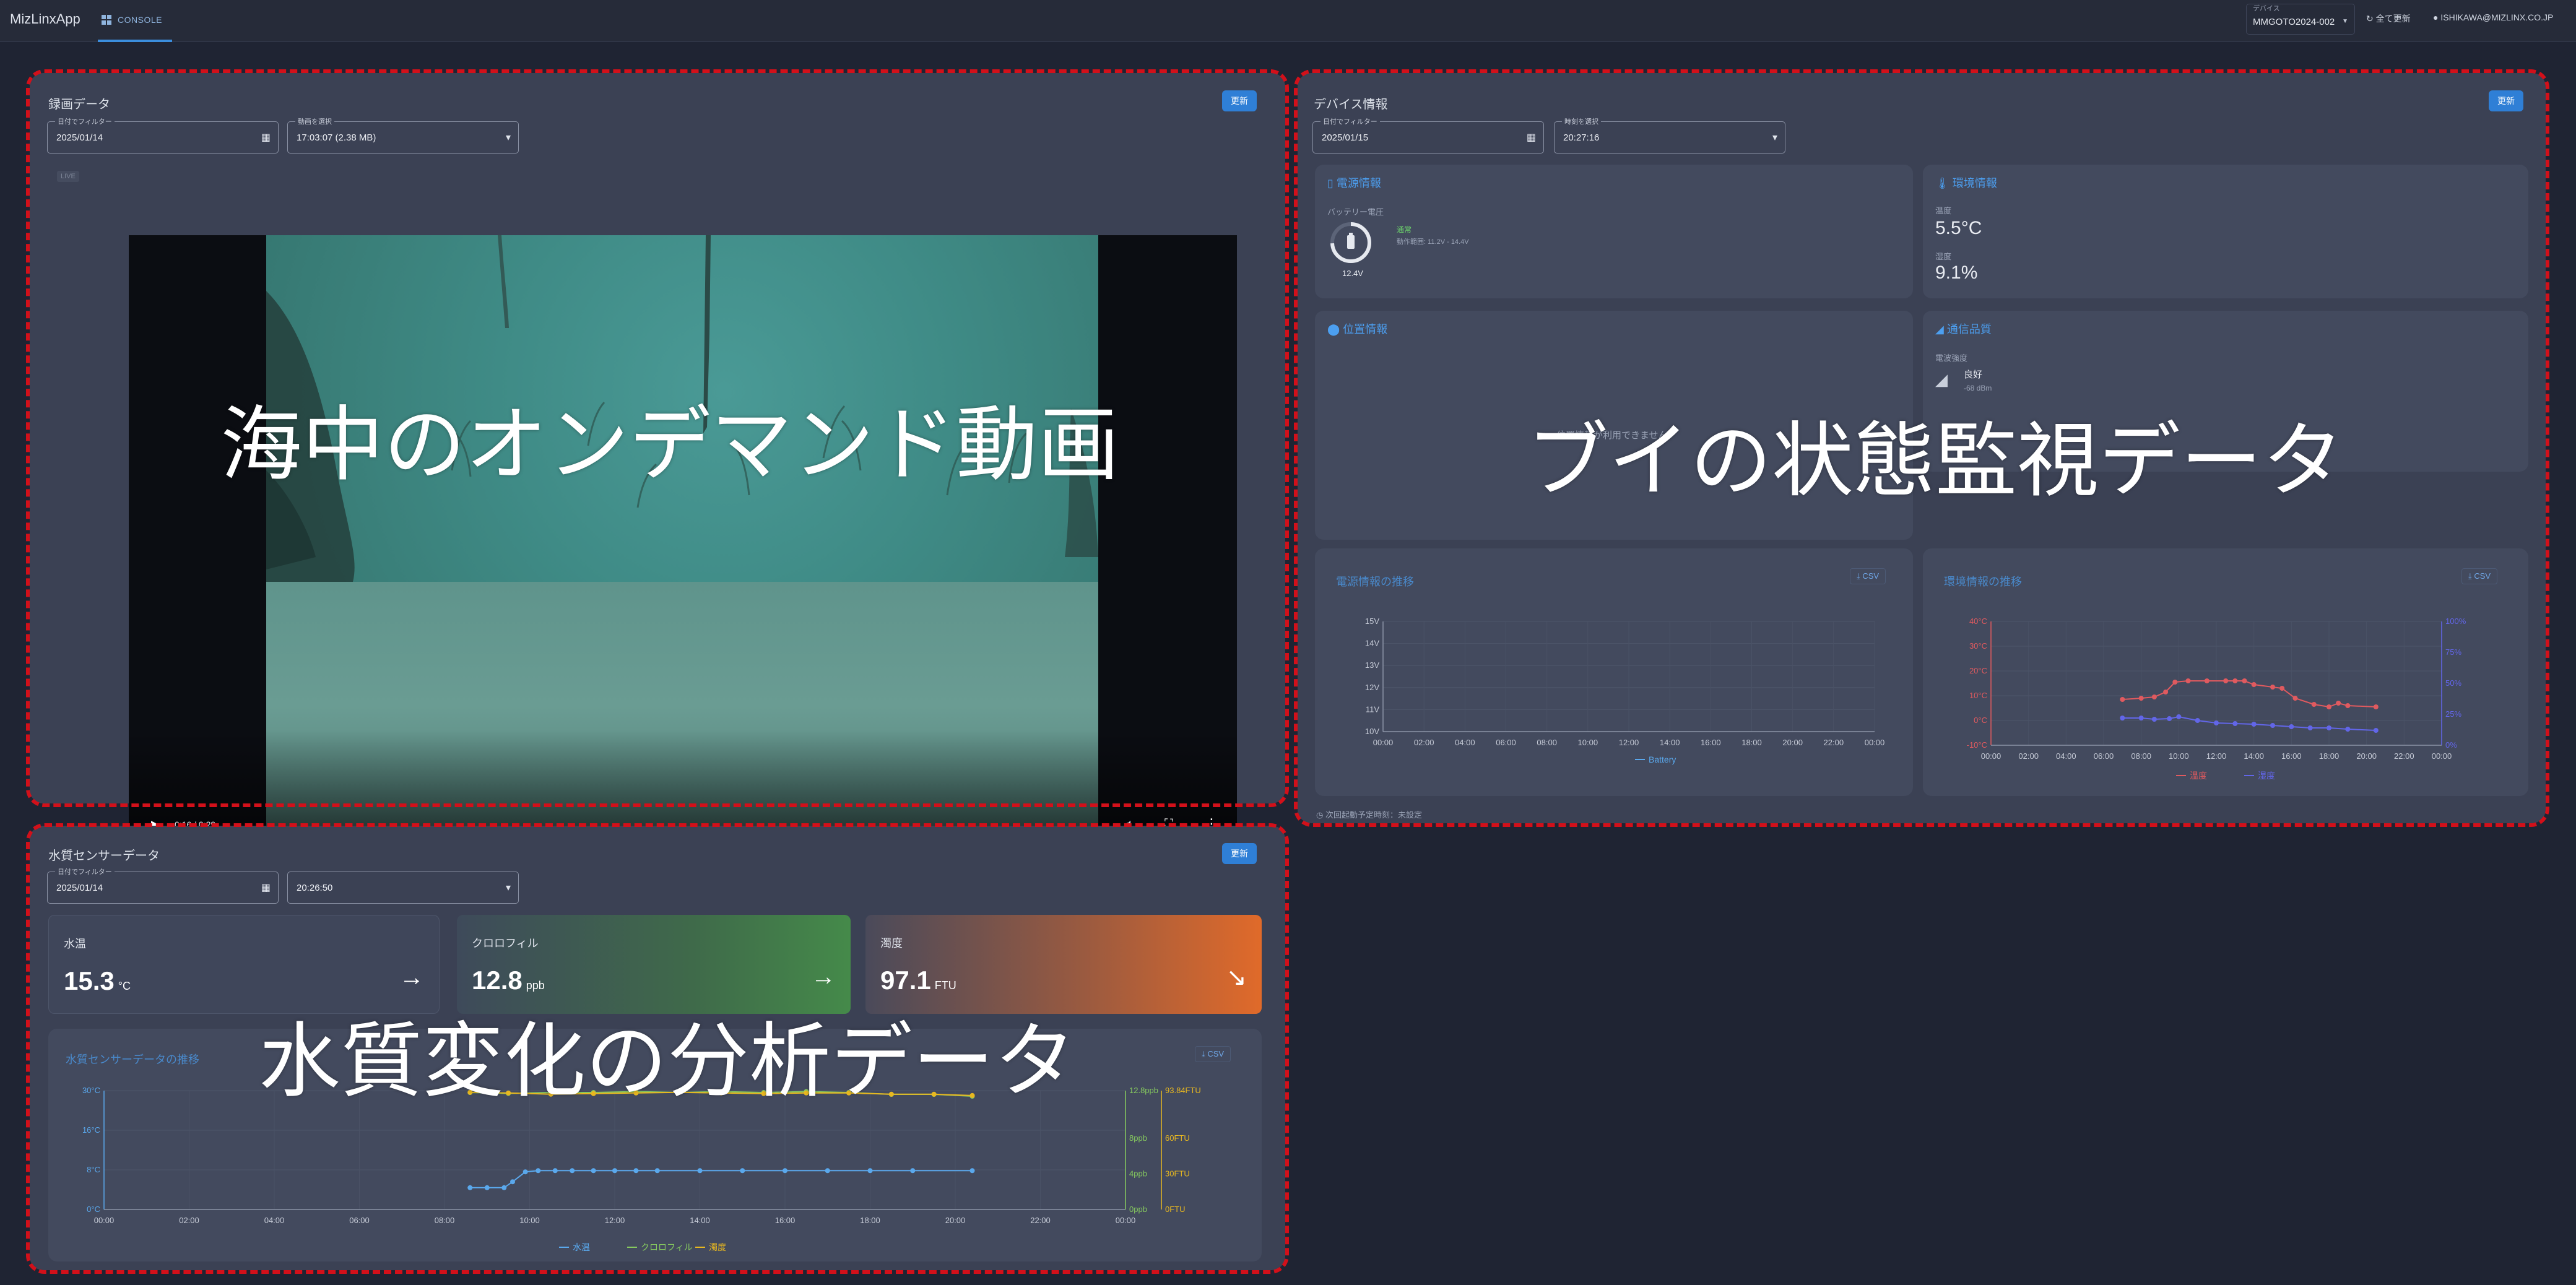  I want to click on water-overlay-caption: 水質変化の分析データ, so click(667, 1062).